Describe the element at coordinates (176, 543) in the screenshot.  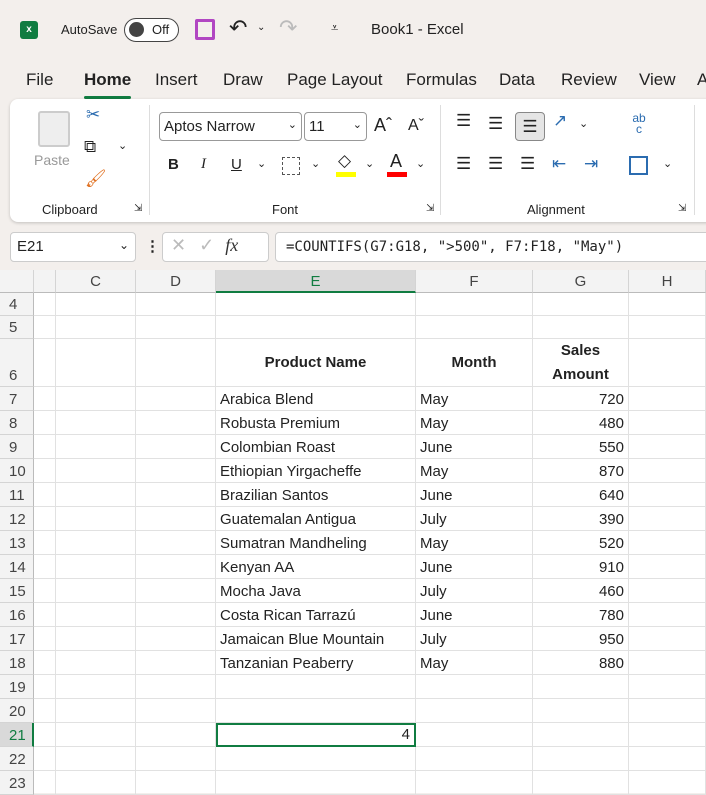
I see `cell-d13` at that location.